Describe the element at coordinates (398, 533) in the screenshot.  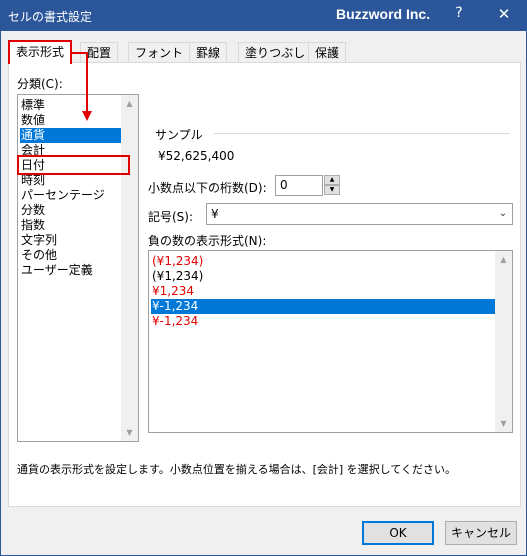
I see `ok-button: OK` at that location.